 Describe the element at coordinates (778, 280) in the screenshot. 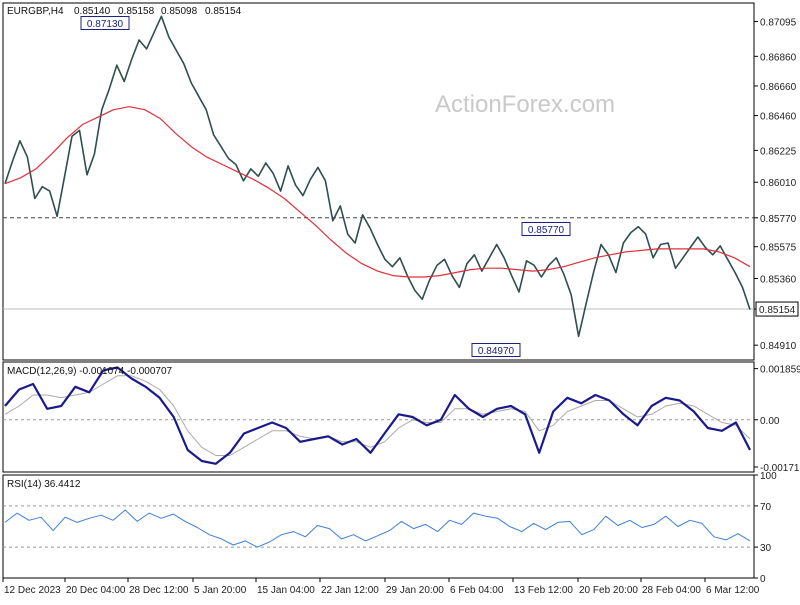

I see `main-tick-label: 0.85360` at that location.